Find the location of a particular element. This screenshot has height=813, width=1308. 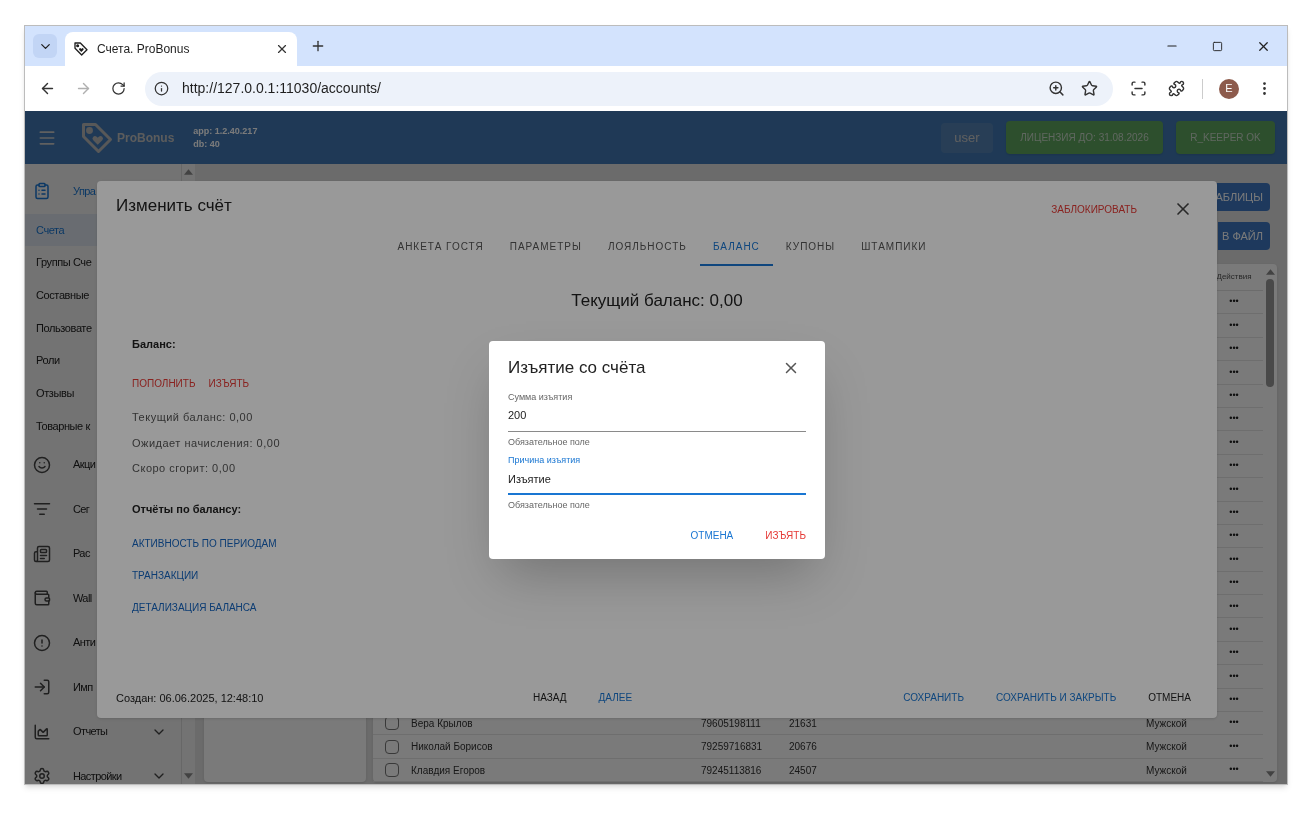

dialog-title: Изъятие со счёта is located at coordinates (577, 368).